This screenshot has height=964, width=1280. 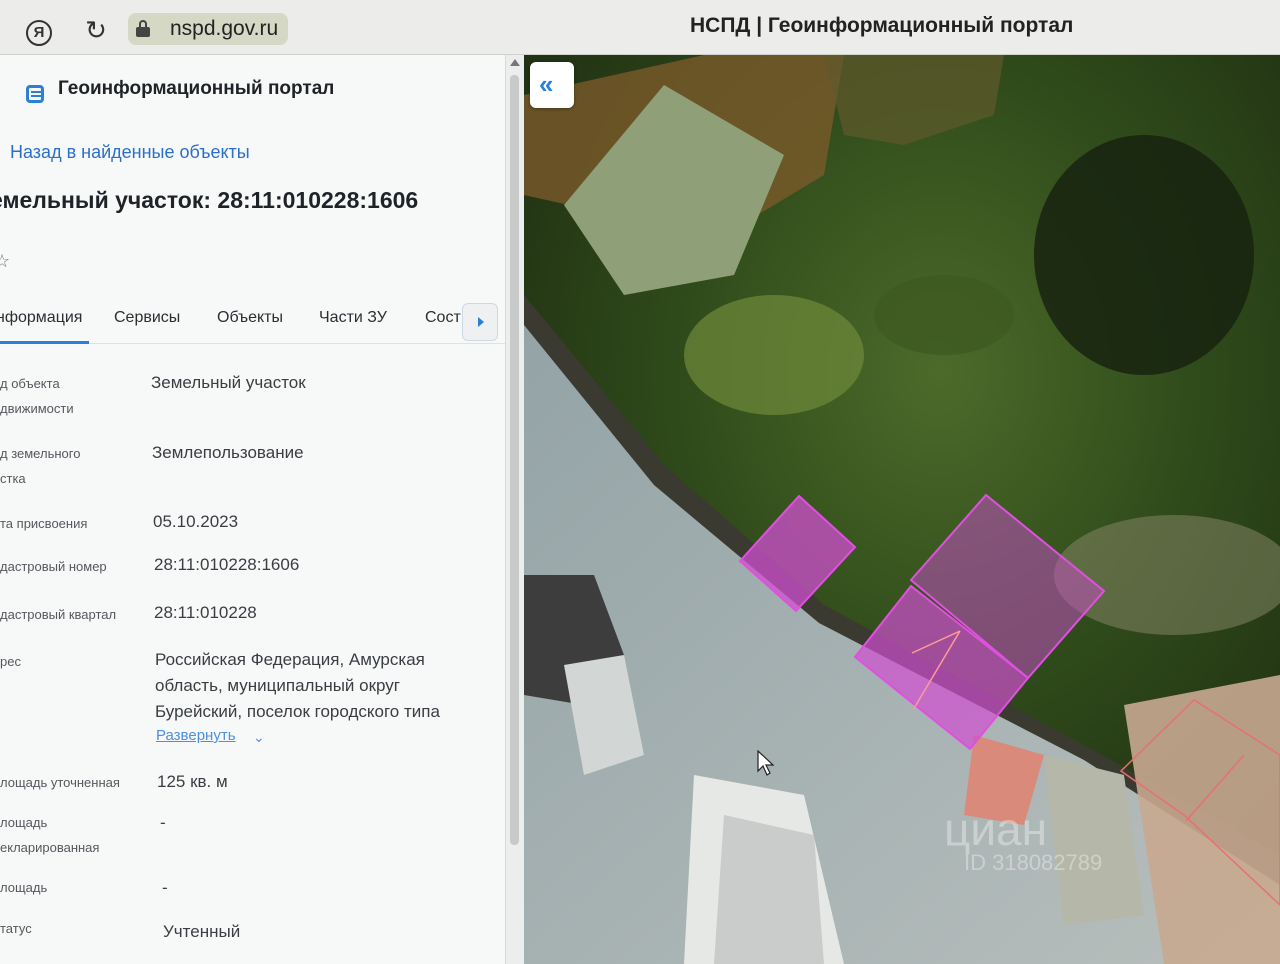 I want to click on field-value-area: -, so click(x=165, y=887).